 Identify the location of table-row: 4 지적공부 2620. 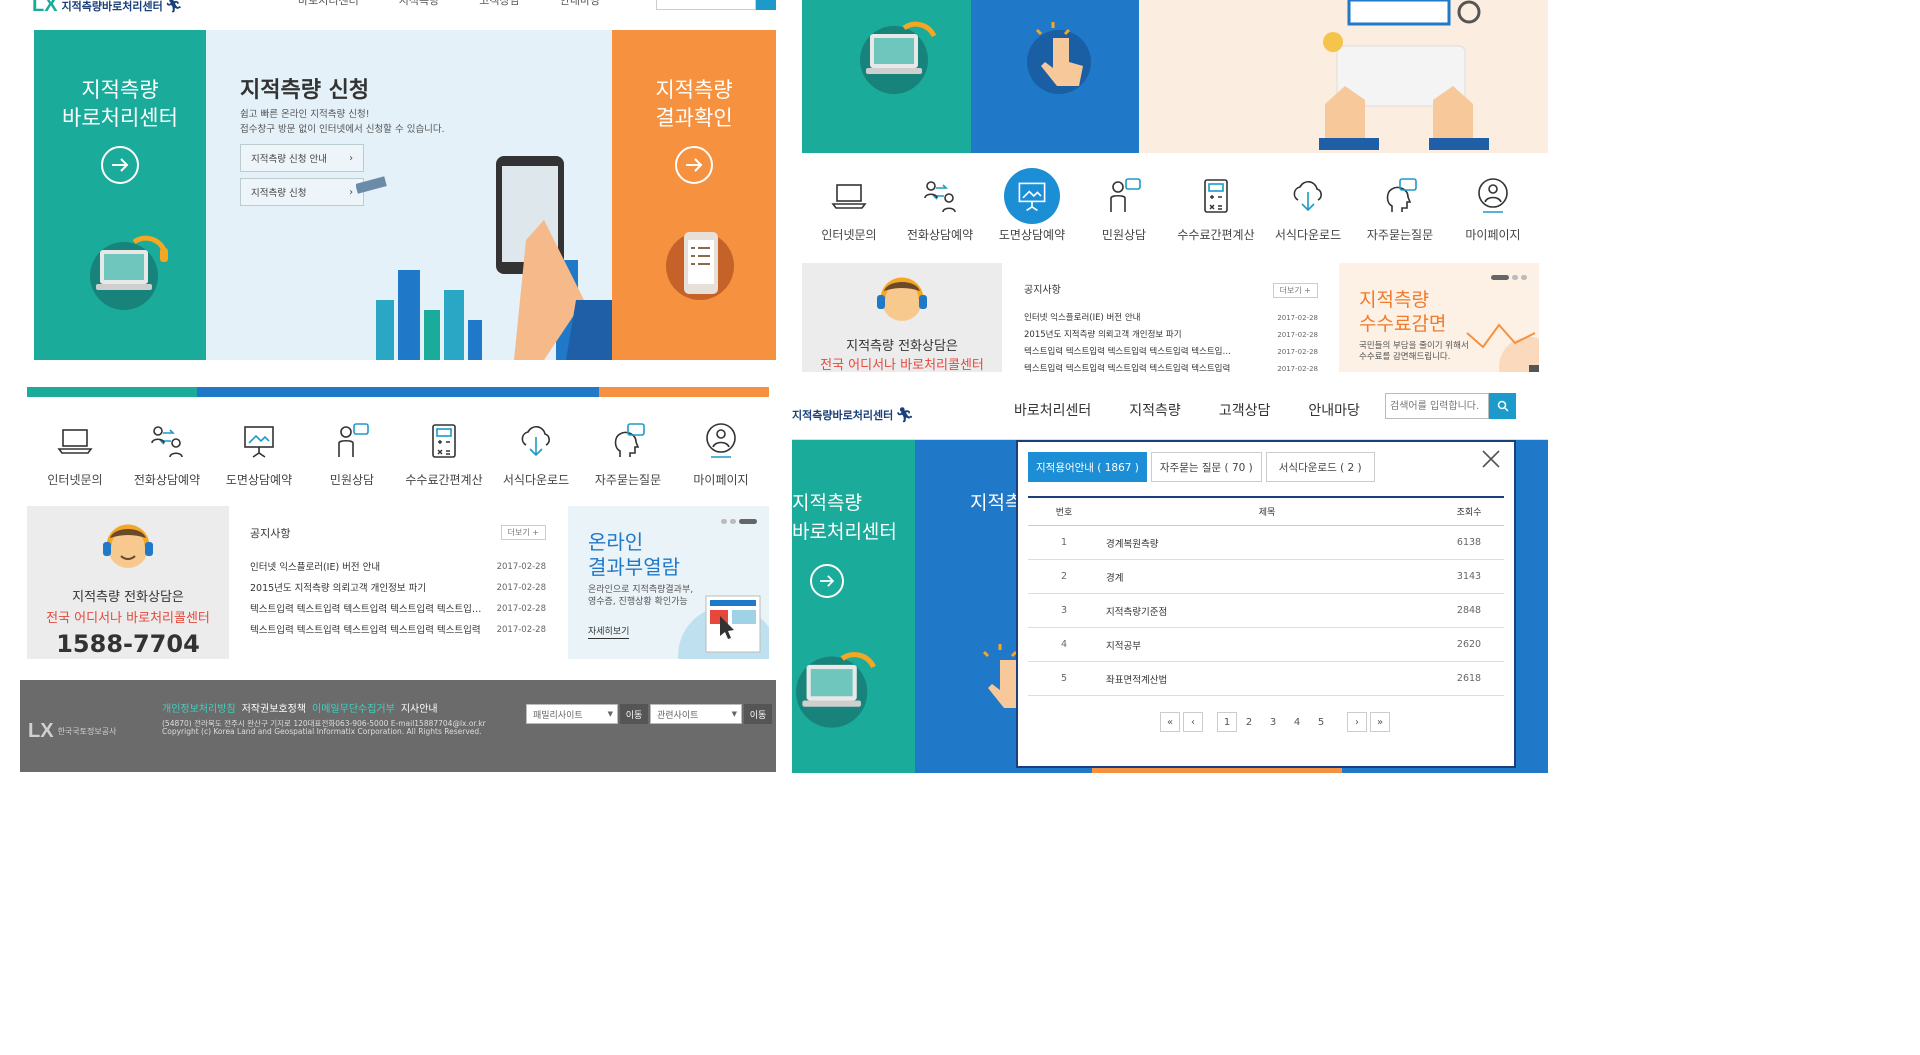
(1266, 645).